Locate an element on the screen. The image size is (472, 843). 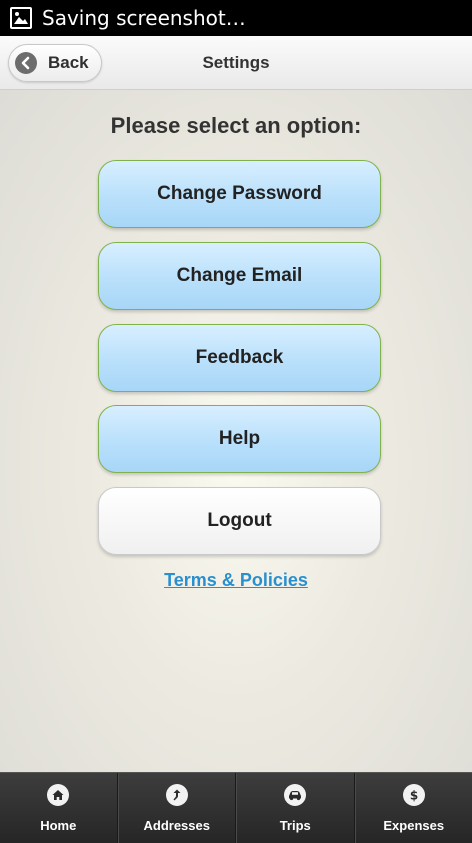
bottom-nav: Home Addresses Trips $ Expenses is located at coordinates (236, 807).